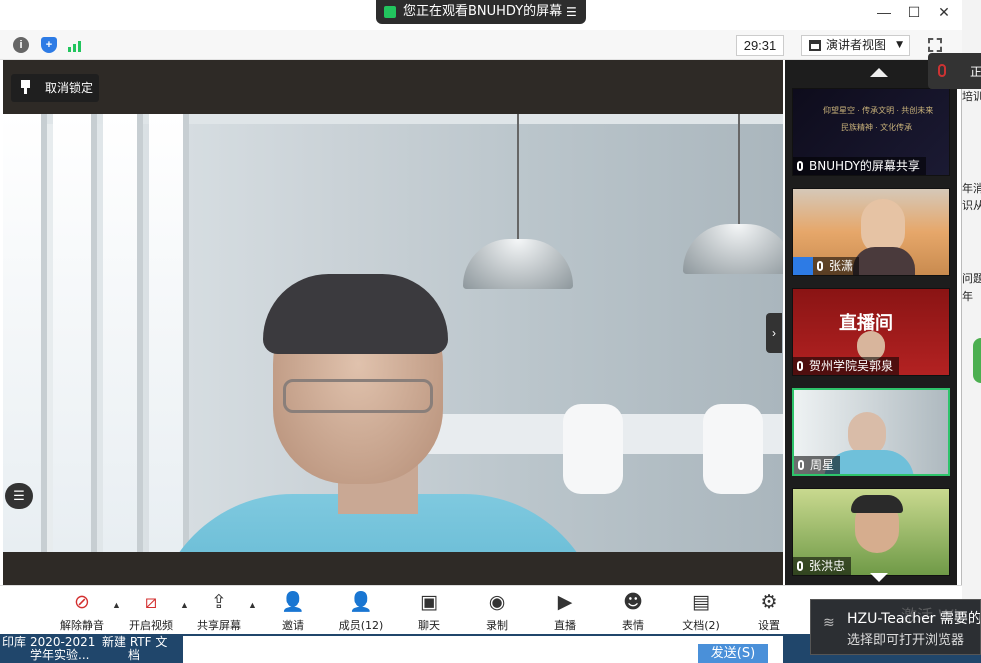 The height and width of the screenshot is (663, 981). What do you see at coordinates (701, 602) in the screenshot?
I see `document-icon: ▤` at bounding box center [701, 602].